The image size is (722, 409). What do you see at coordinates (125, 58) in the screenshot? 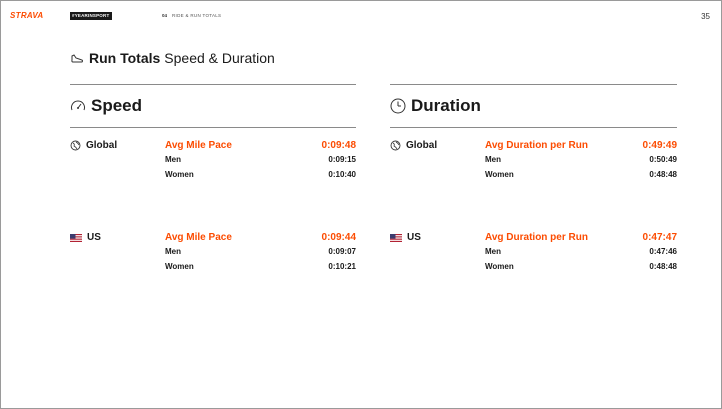
I see `page-title-bold: Run Totals` at bounding box center [125, 58].